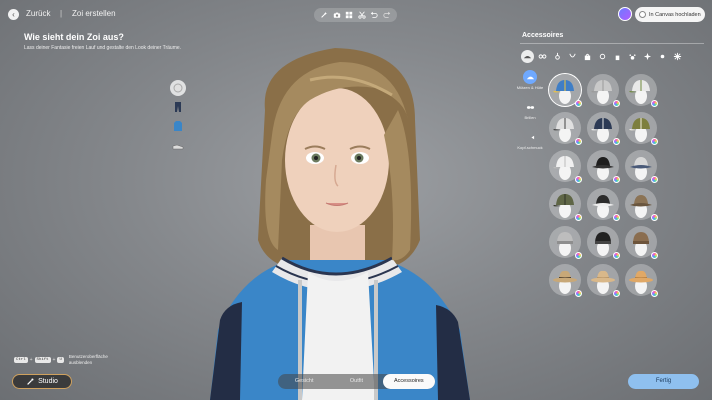  I want to click on edit-toolbar, so click(355, 15).